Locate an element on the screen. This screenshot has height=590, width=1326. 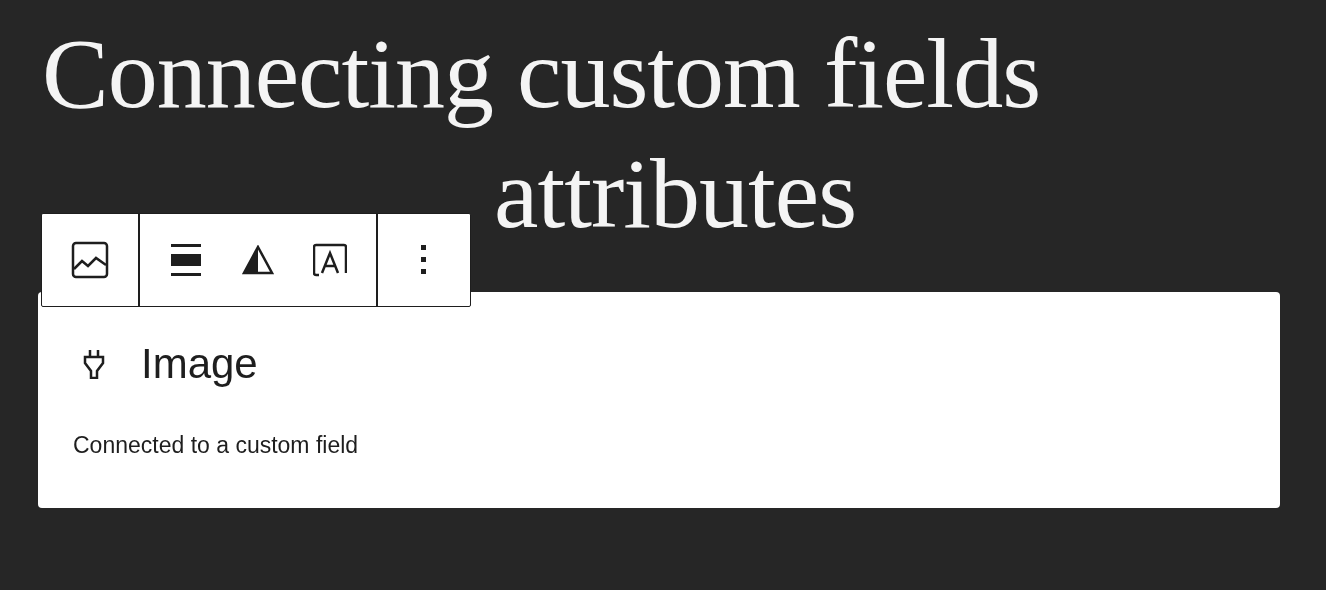
duotone-icon is located at coordinates (258, 260).